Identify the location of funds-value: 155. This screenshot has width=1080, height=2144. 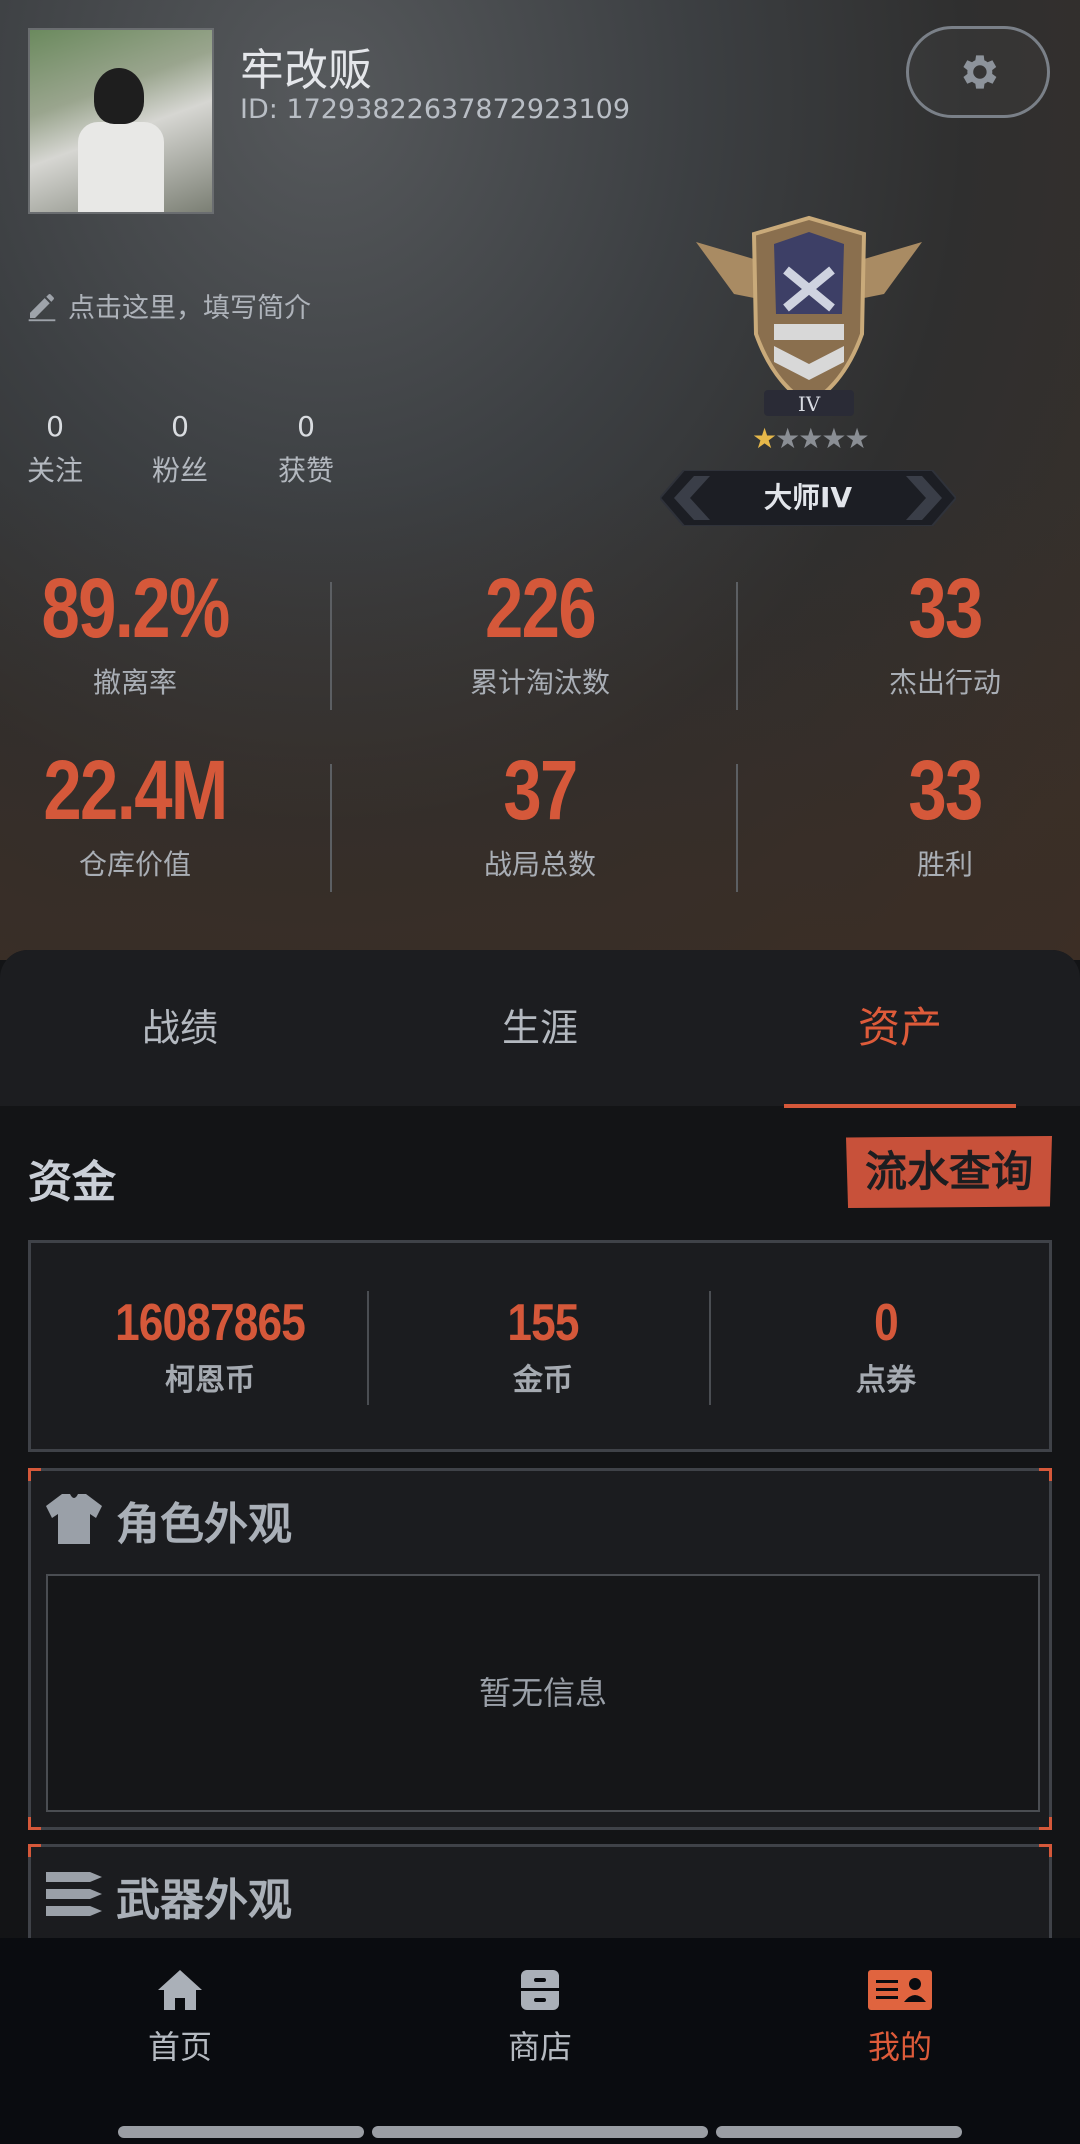
(543, 1323).